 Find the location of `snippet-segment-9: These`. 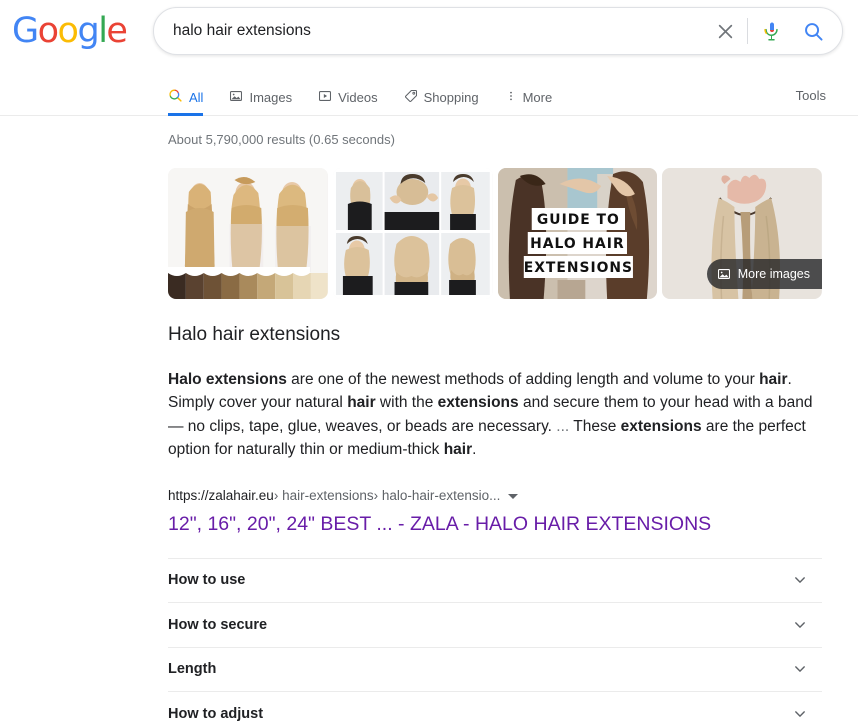

snippet-segment-9: These is located at coordinates (597, 426).